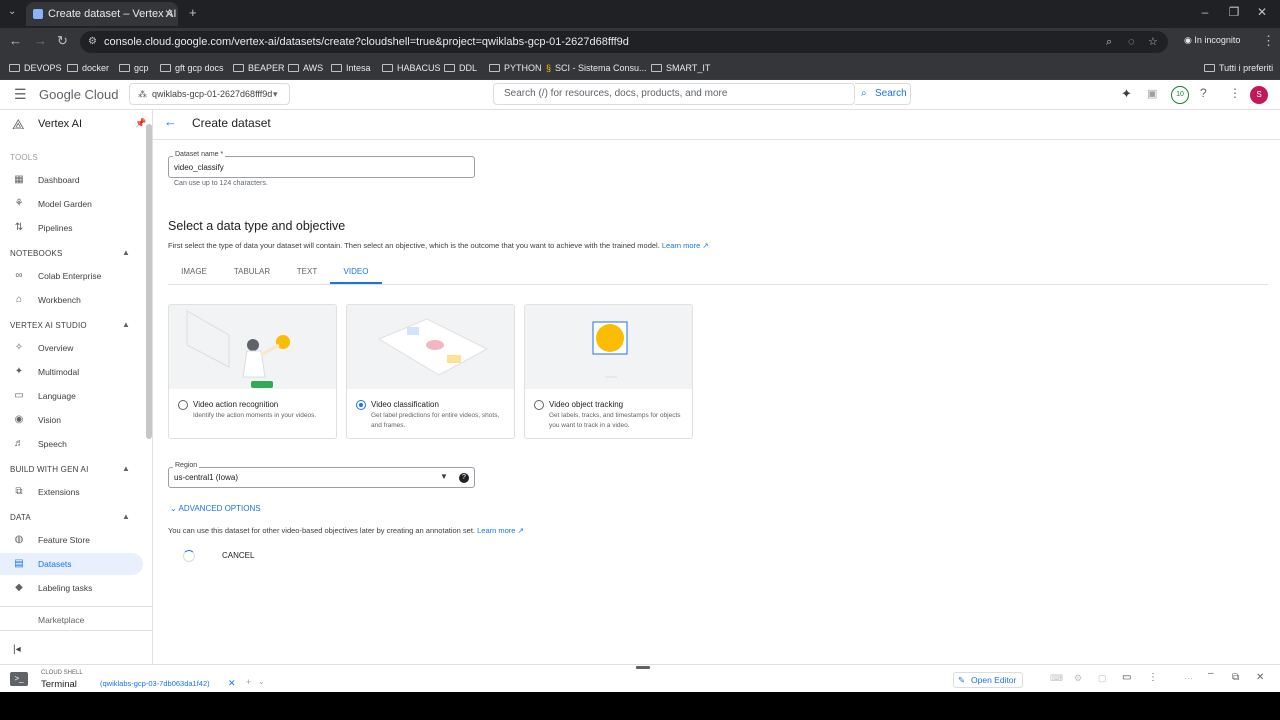 This screenshot has height=720, width=1280. What do you see at coordinates (1102, 678) in the screenshot?
I see `web-preview-icon: ▢` at bounding box center [1102, 678].